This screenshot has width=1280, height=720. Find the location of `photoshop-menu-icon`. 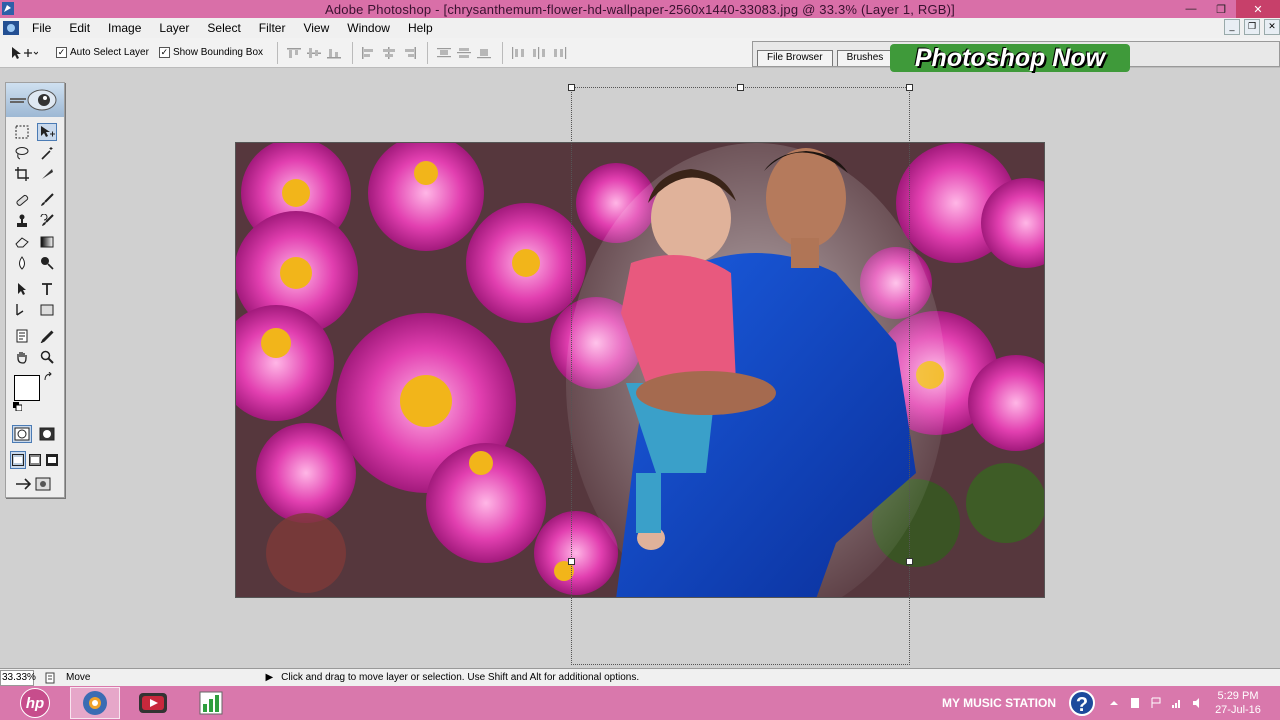

photoshop-menu-icon is located at coordinates (11, 28).